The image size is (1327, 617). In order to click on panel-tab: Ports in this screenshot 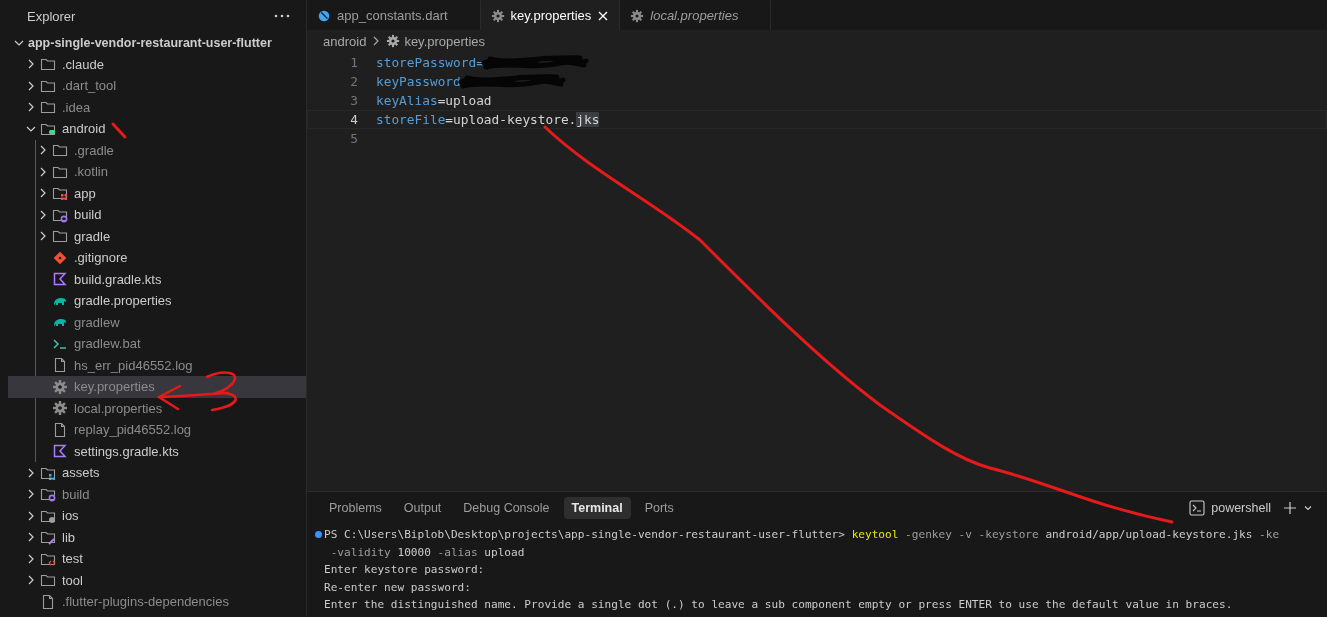, I will do `click(659, 508)`.